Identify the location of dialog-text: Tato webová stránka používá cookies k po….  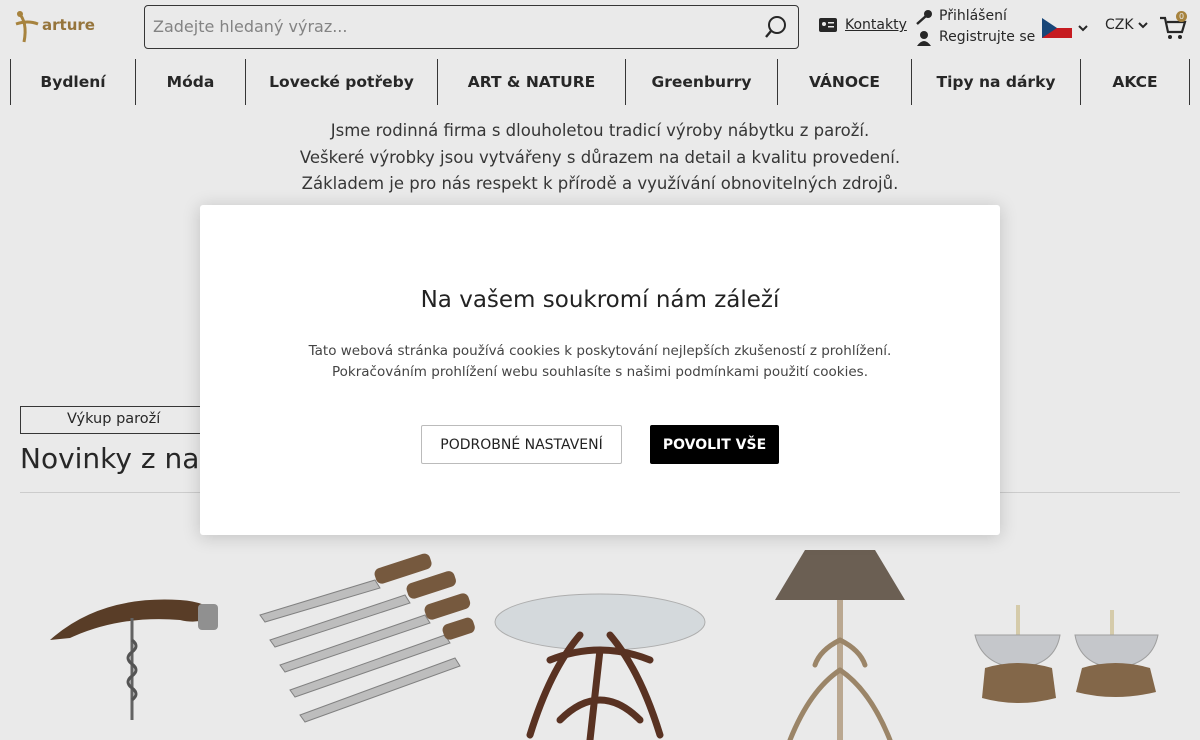
(600, 361).